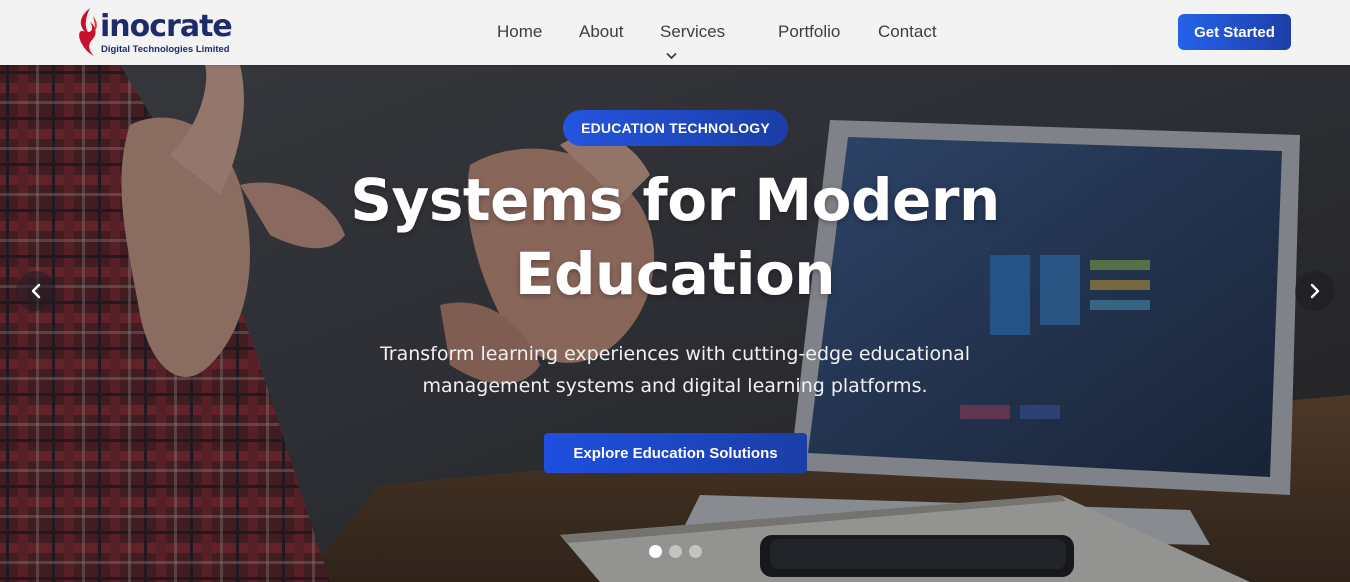  Describe the element at coordinates (671, 55) in the screenshot. I see `chevron-down-icon` at that location.